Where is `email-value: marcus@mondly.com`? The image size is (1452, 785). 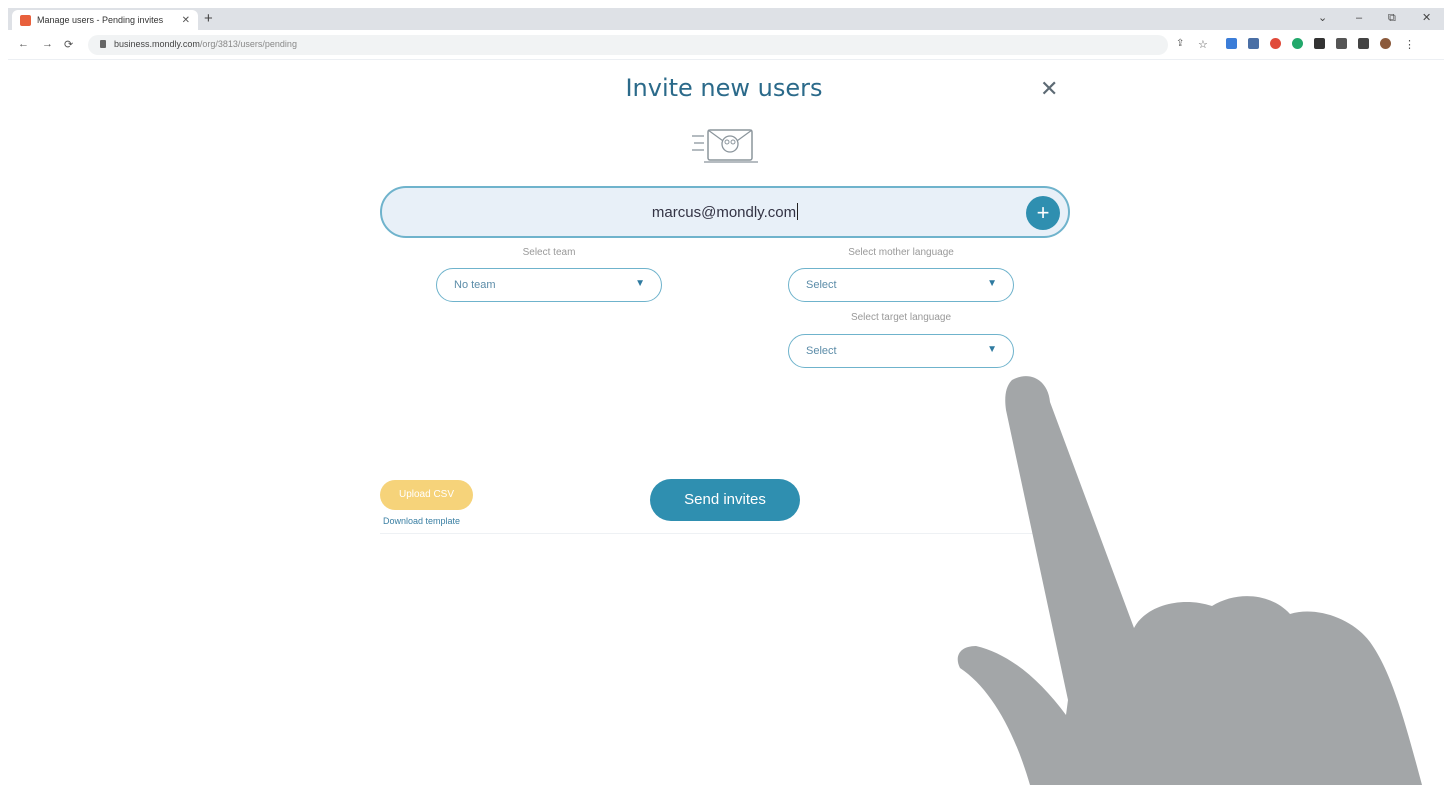
email-value: marcus@mondly.com is located at coordinates (724, 212).